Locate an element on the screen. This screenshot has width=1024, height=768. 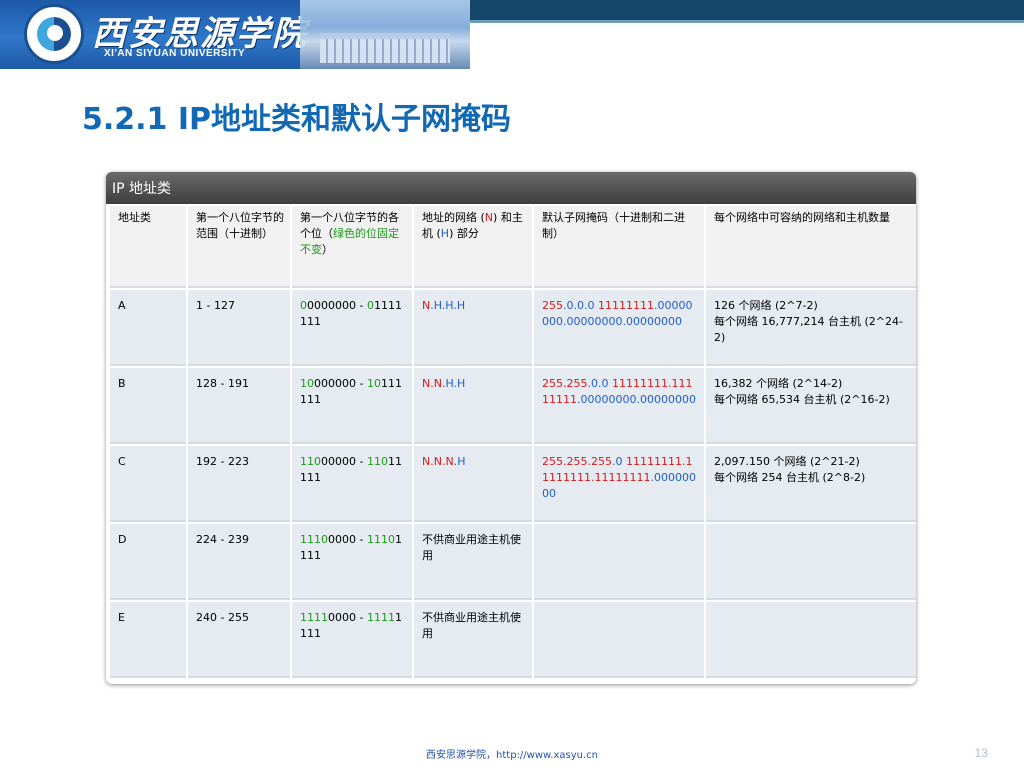
cell-text: .00000000.00000000 is located at coordinates (636, 399).